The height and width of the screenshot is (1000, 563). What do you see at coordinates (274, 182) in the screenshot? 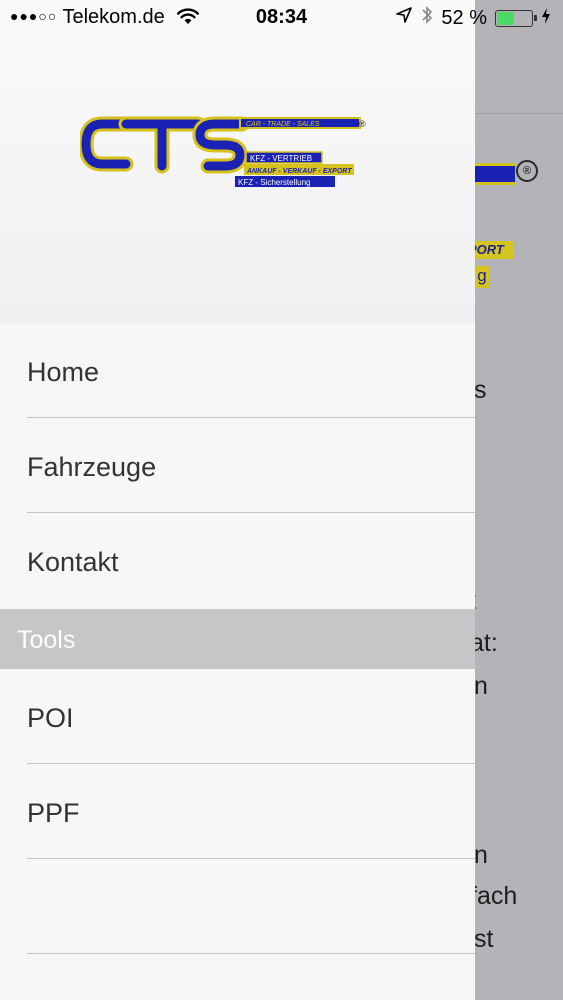
I see `logo-line3: KFZ - Sicherstellung` at bounding box center [274, 182].